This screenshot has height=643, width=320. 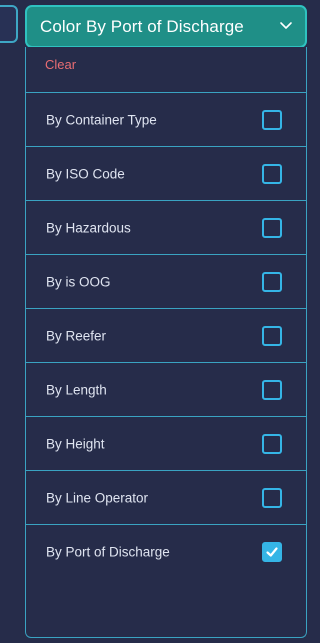 What do you see at coordinates (9, 24) in the screenshot?
I see `previous-control-edge` at bounding box center [9, 24].